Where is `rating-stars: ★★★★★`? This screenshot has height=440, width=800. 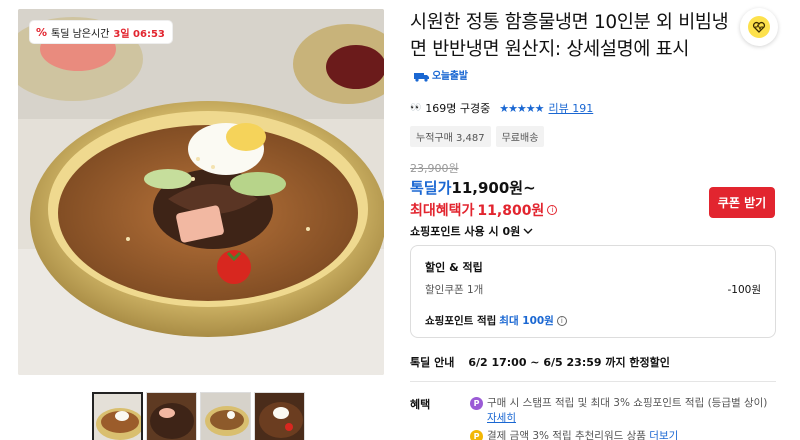 rating-stars: ★★★★★ is located at coordinates (521, 108).